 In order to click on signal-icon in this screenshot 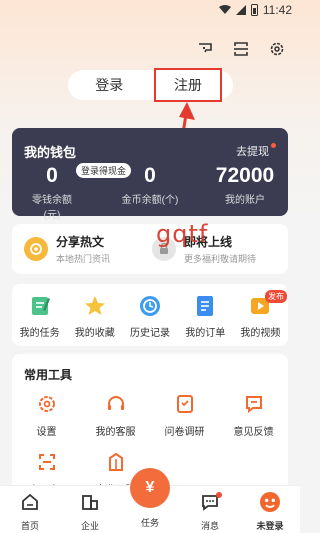, I will do `click(240, 10)`.